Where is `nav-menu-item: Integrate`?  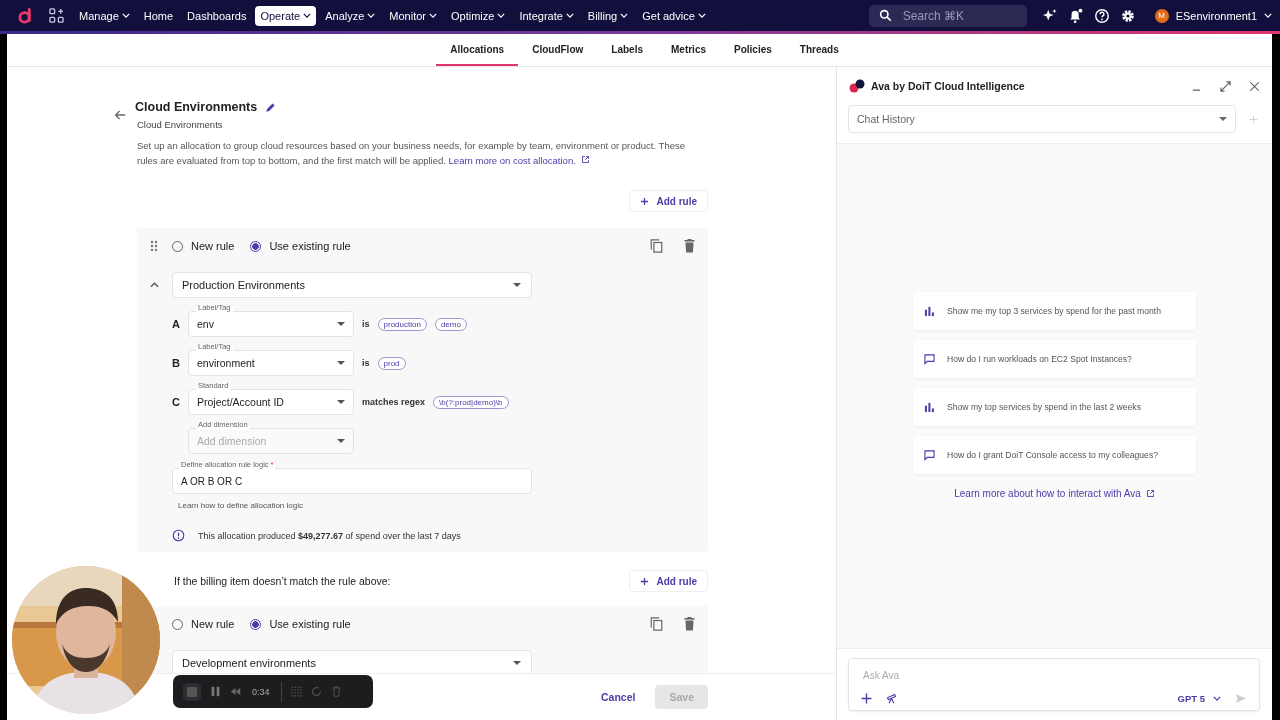
nav-menu-item: Integrate is located at coordinates (546, 15).